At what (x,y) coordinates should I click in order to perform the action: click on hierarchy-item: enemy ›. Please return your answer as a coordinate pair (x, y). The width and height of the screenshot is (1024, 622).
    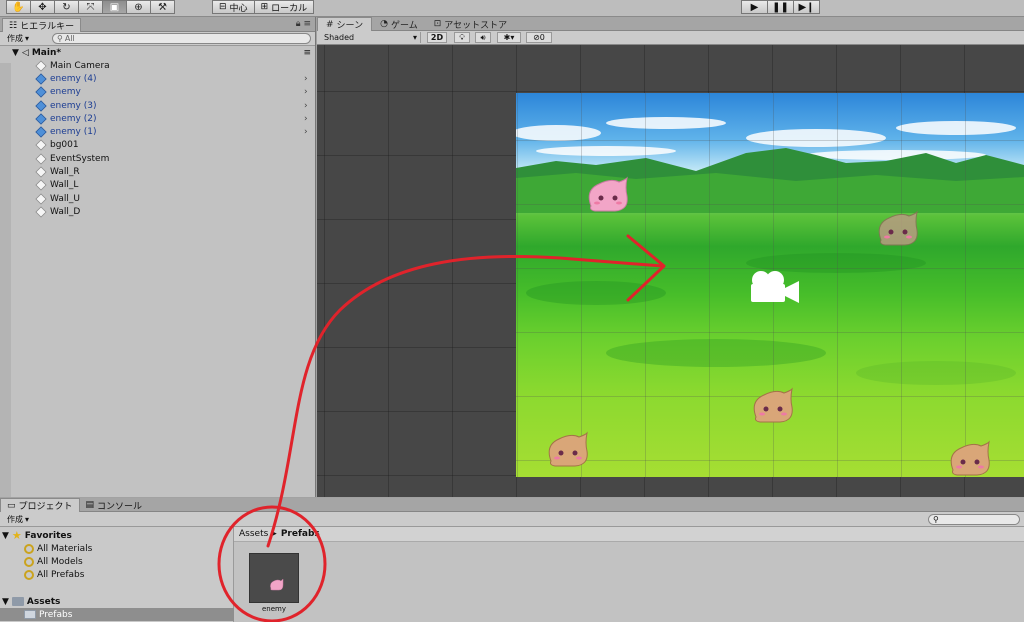
    Looking at the image, I should click on (157, 92).